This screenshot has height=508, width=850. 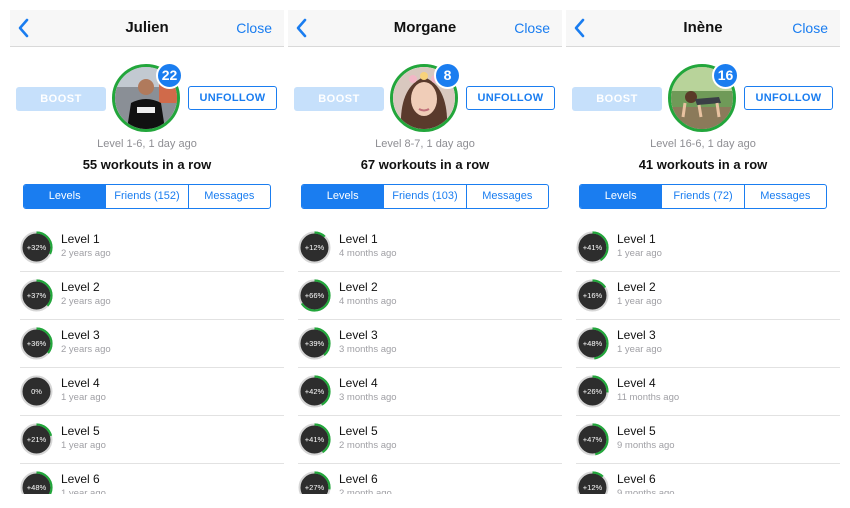 What do you see at coordinates (147, 28) in the screenshot?
I see `nav-bar: Julien Close` at bounding box center [147, 28].